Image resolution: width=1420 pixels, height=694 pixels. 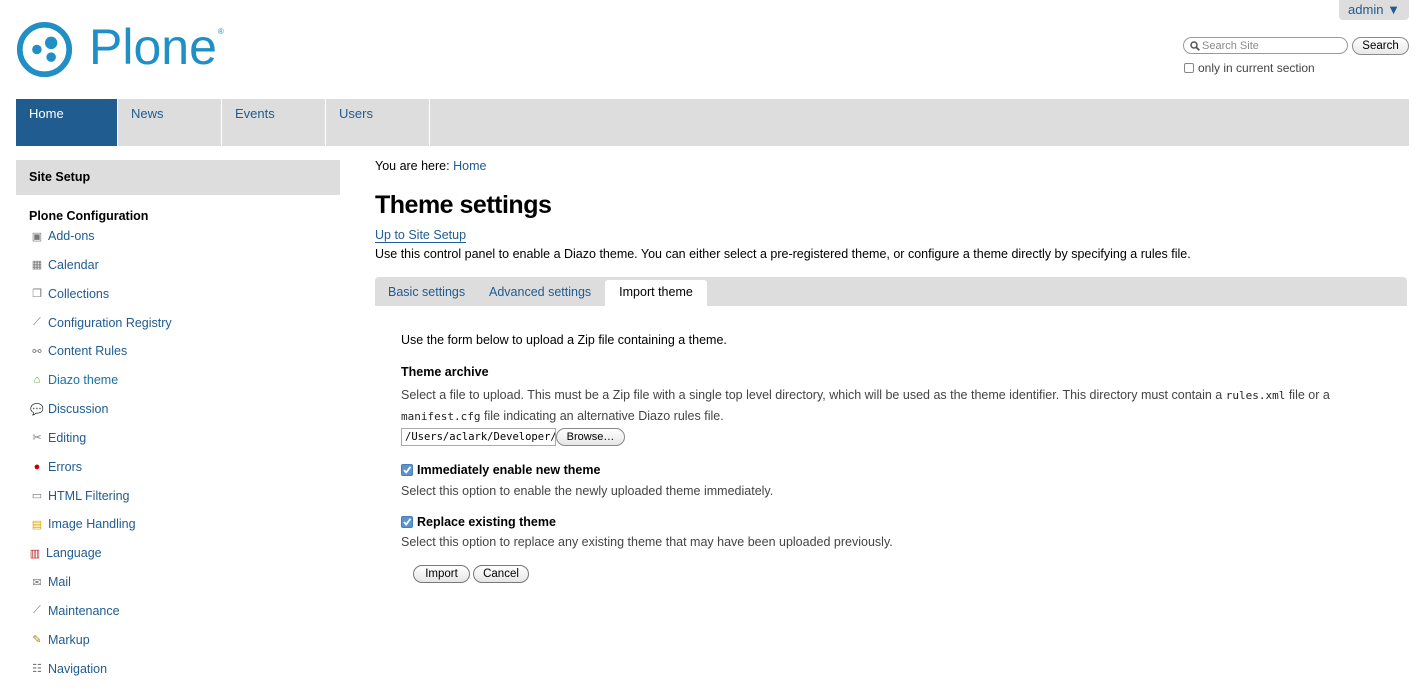 What do you see at coordinates (35, 553) in the screenshot?
I see `flag-icon: ▥` at bounding box center [35, 553].